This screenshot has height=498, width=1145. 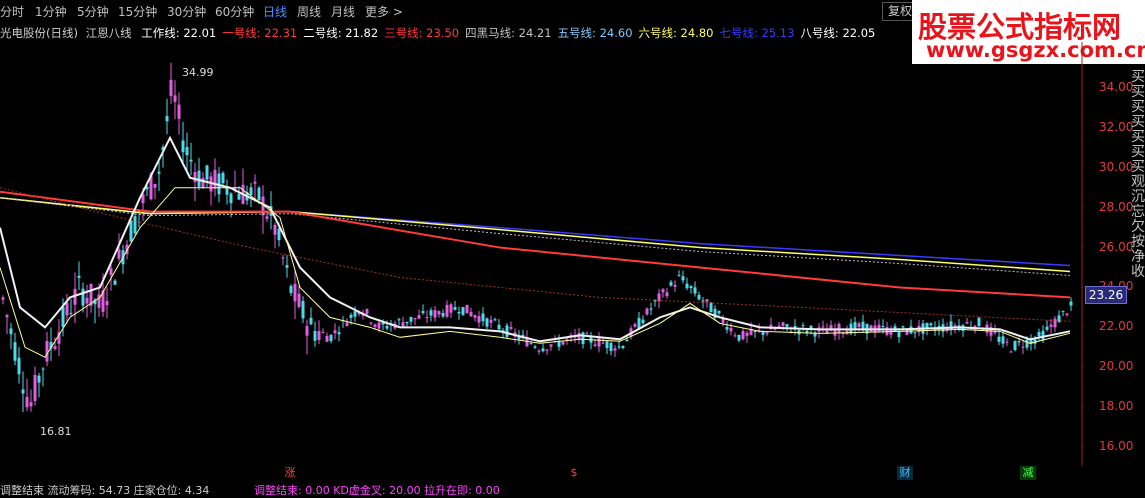 I want to click on tab-30min: 30分钟, so click(x=186, y=11).